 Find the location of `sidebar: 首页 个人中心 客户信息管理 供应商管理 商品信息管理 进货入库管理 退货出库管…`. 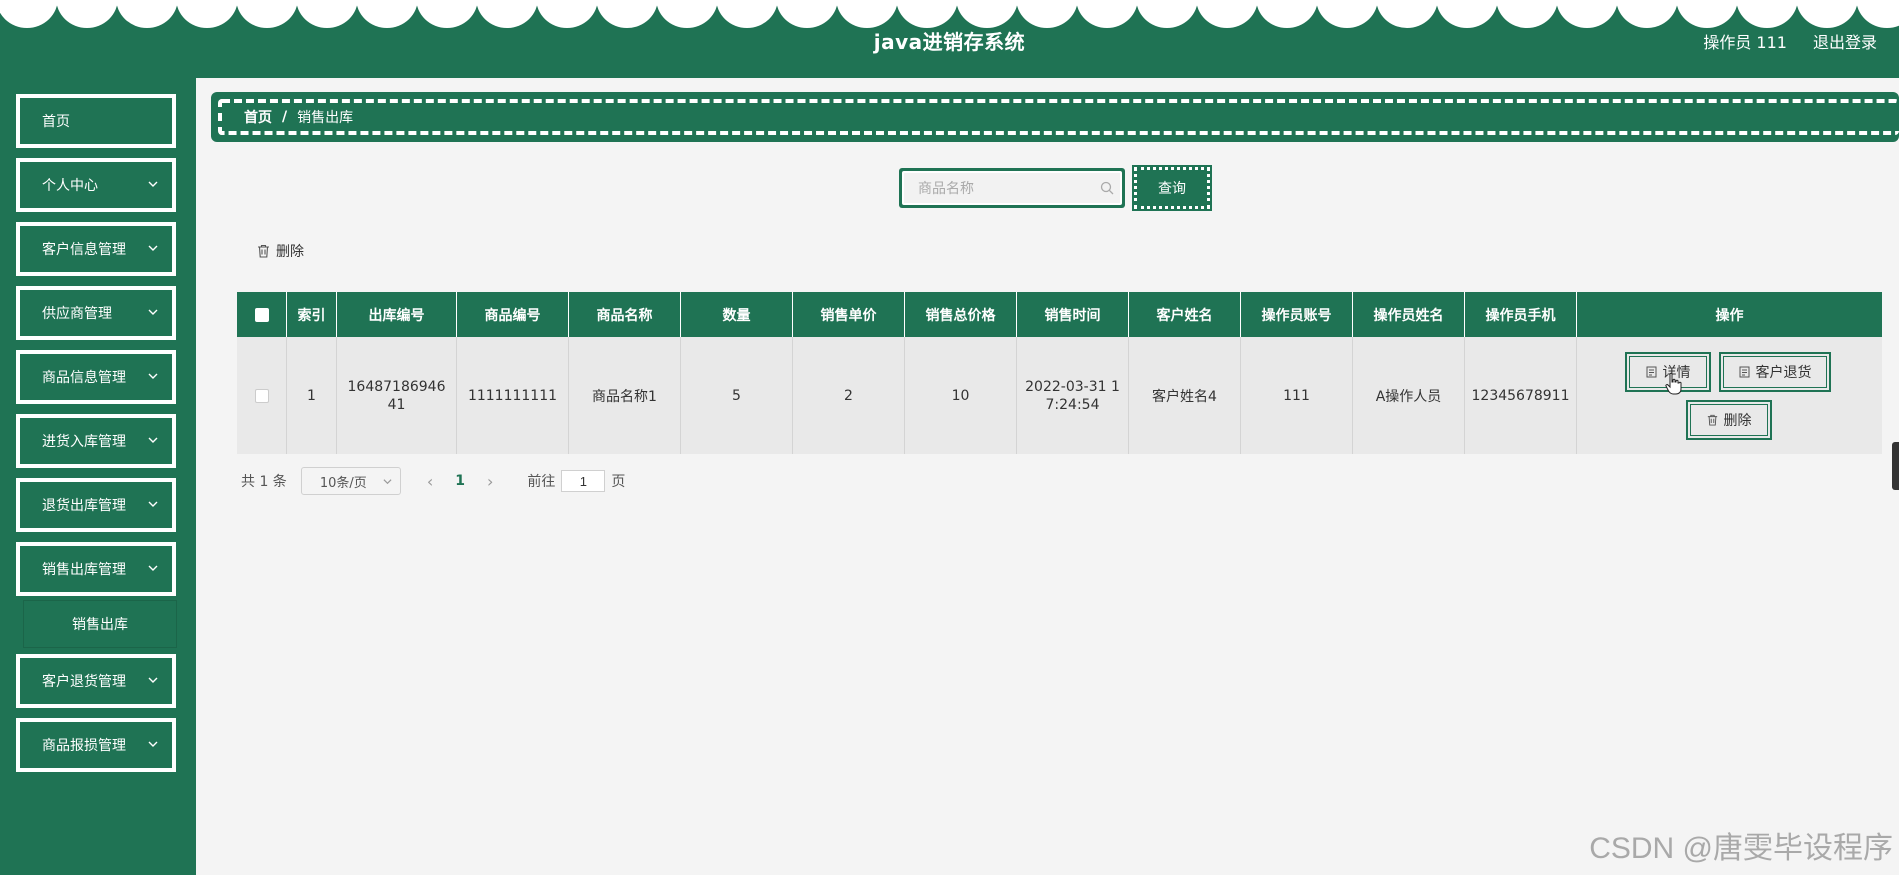

sidebar: 首页 个人中心 客户信息管理 供应商管理 商品信息管理 进货入库管理 退货出库管… is located at coordinates (98, 476).